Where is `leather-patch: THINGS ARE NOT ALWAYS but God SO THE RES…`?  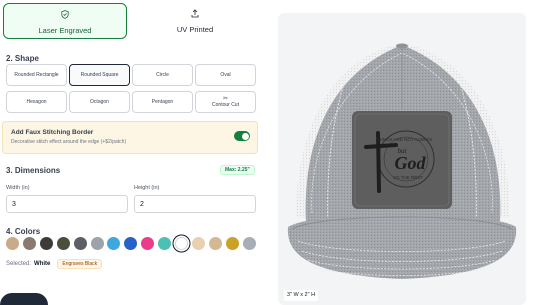 leather-patch: THINGS ARE NOT ALWAYS but God SO THE RES… is located at coordinates (402, 160).